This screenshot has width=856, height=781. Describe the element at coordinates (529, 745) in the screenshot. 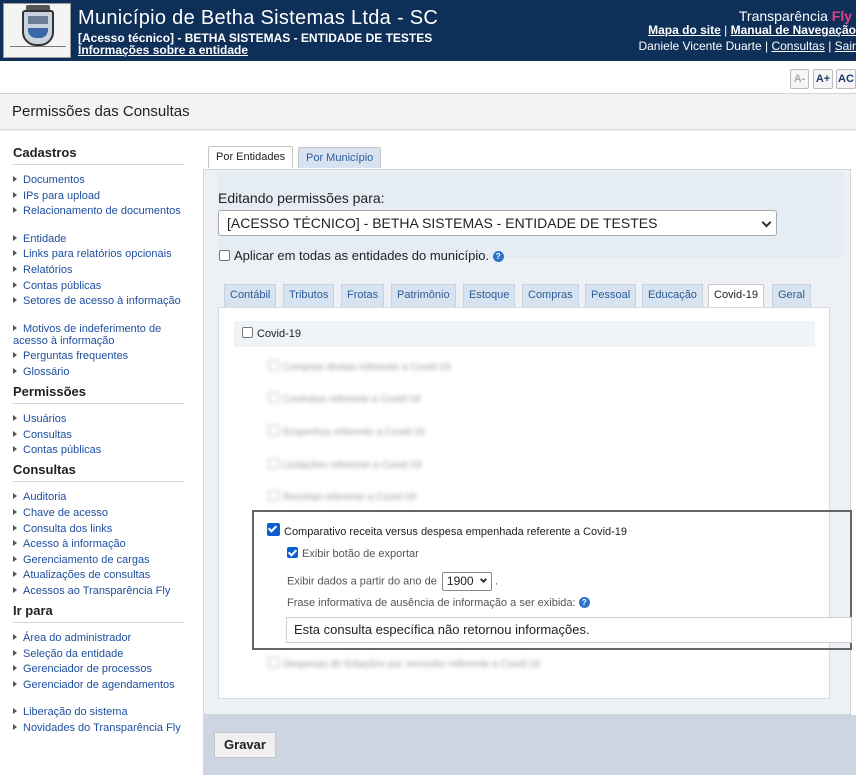

I see `form-footer` at that location.